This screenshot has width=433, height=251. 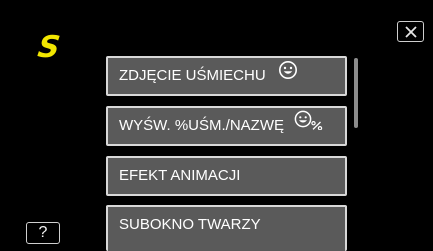 What do you see at coordinates (309, 126) in the screenshot?
I see `smile-face-percent-icon` at bounding box center [309, 126].